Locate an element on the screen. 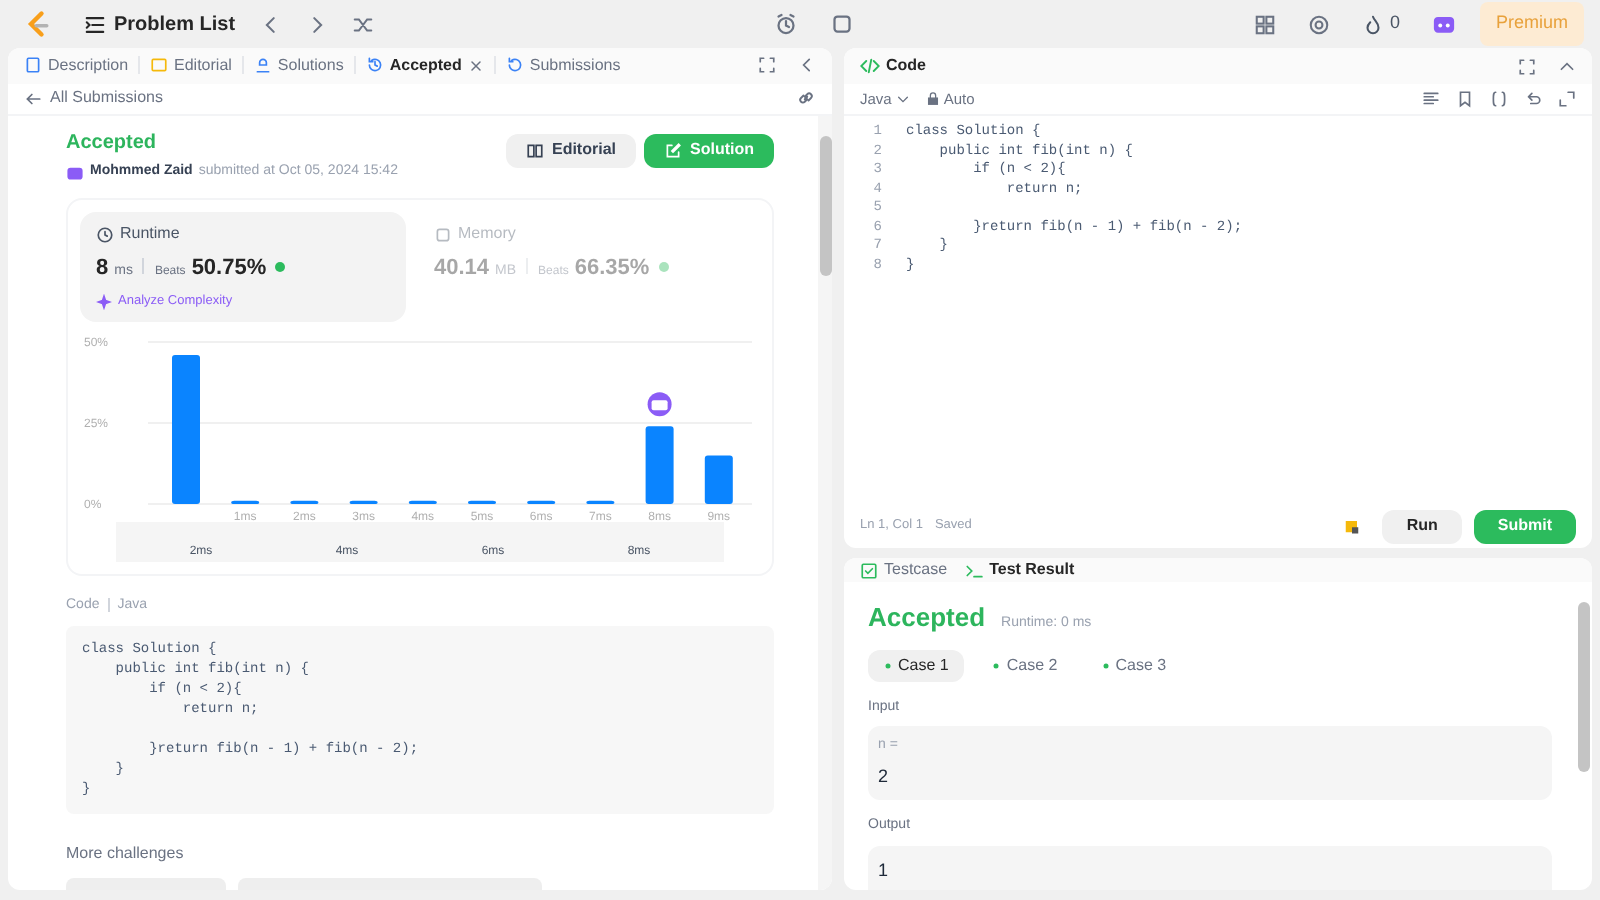  beats-percent: 66.35% is located at coordinates (612, 269).